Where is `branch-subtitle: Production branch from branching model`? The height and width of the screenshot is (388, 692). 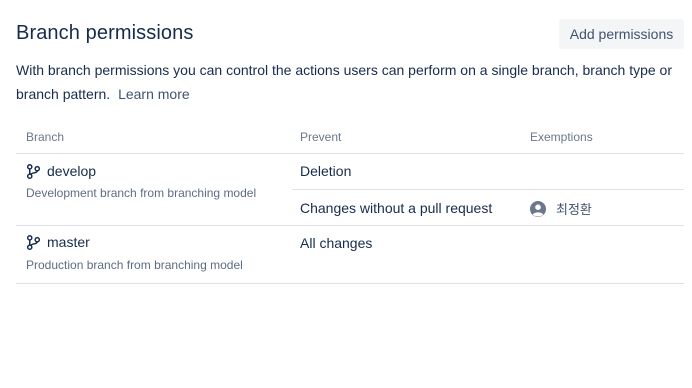 branch-subtitle: Production branch from branching model is located at coordinates (134, 265).